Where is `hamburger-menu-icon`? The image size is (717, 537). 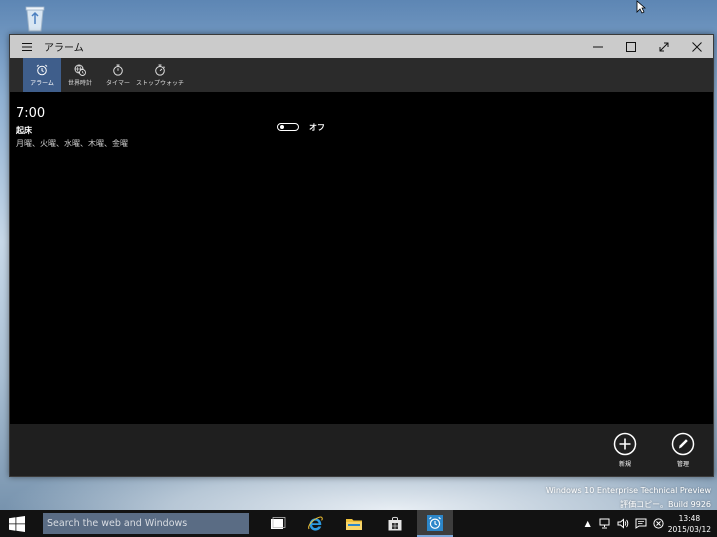 hamburger-menu-icon is located at coordinates (27, 46).